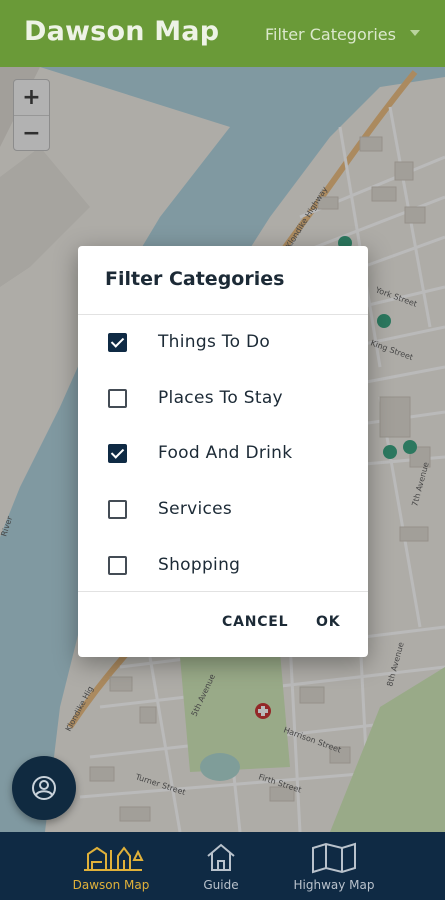  I want to click on nav-label: Guide, so click(221, 885).